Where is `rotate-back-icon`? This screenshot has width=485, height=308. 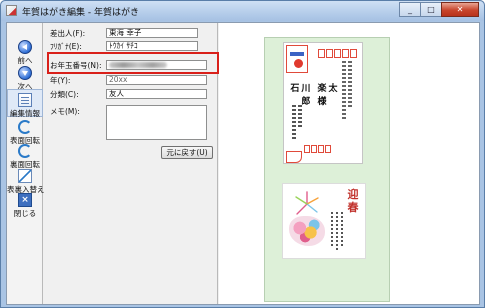 rotate-back-icon is located at coordinates (25, 151).